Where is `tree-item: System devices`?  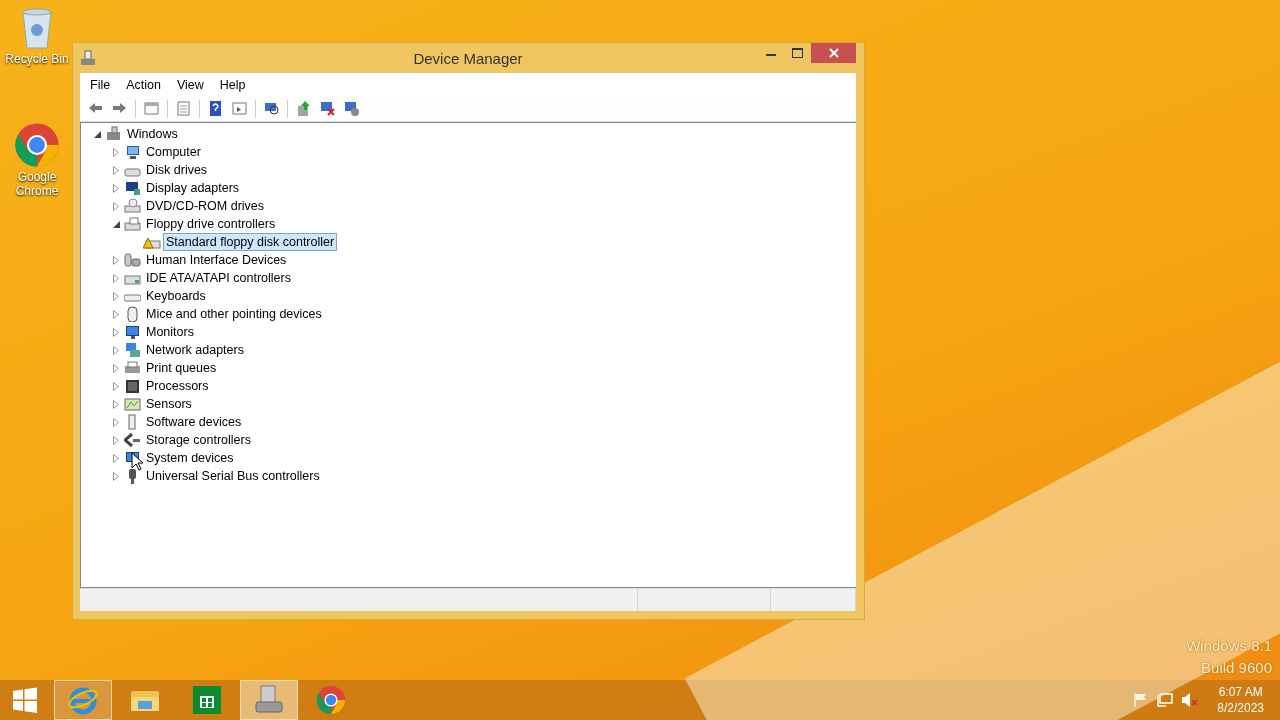
tree-item: System devices is located at coordinates (190, 458).